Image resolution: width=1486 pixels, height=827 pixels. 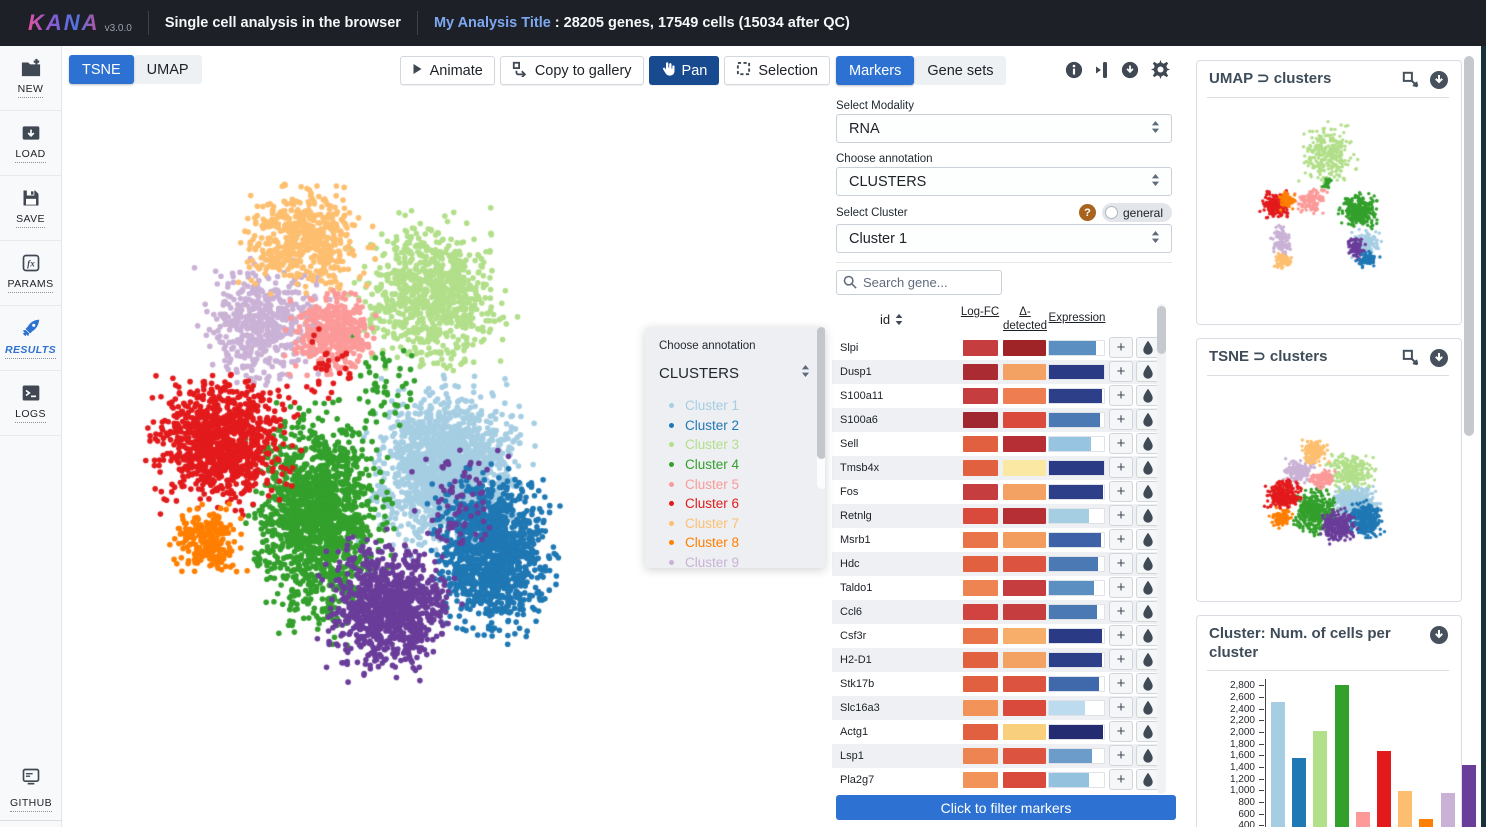 I want to click on tsne-mini-plot, so click(x=1328, y=478).